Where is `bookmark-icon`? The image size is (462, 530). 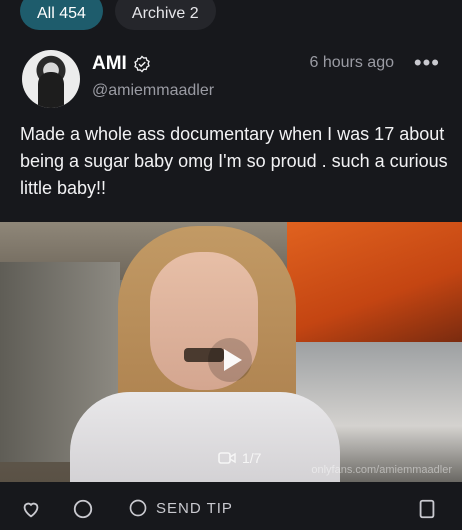 bookmark-icon is located at coordinates (427, 509).